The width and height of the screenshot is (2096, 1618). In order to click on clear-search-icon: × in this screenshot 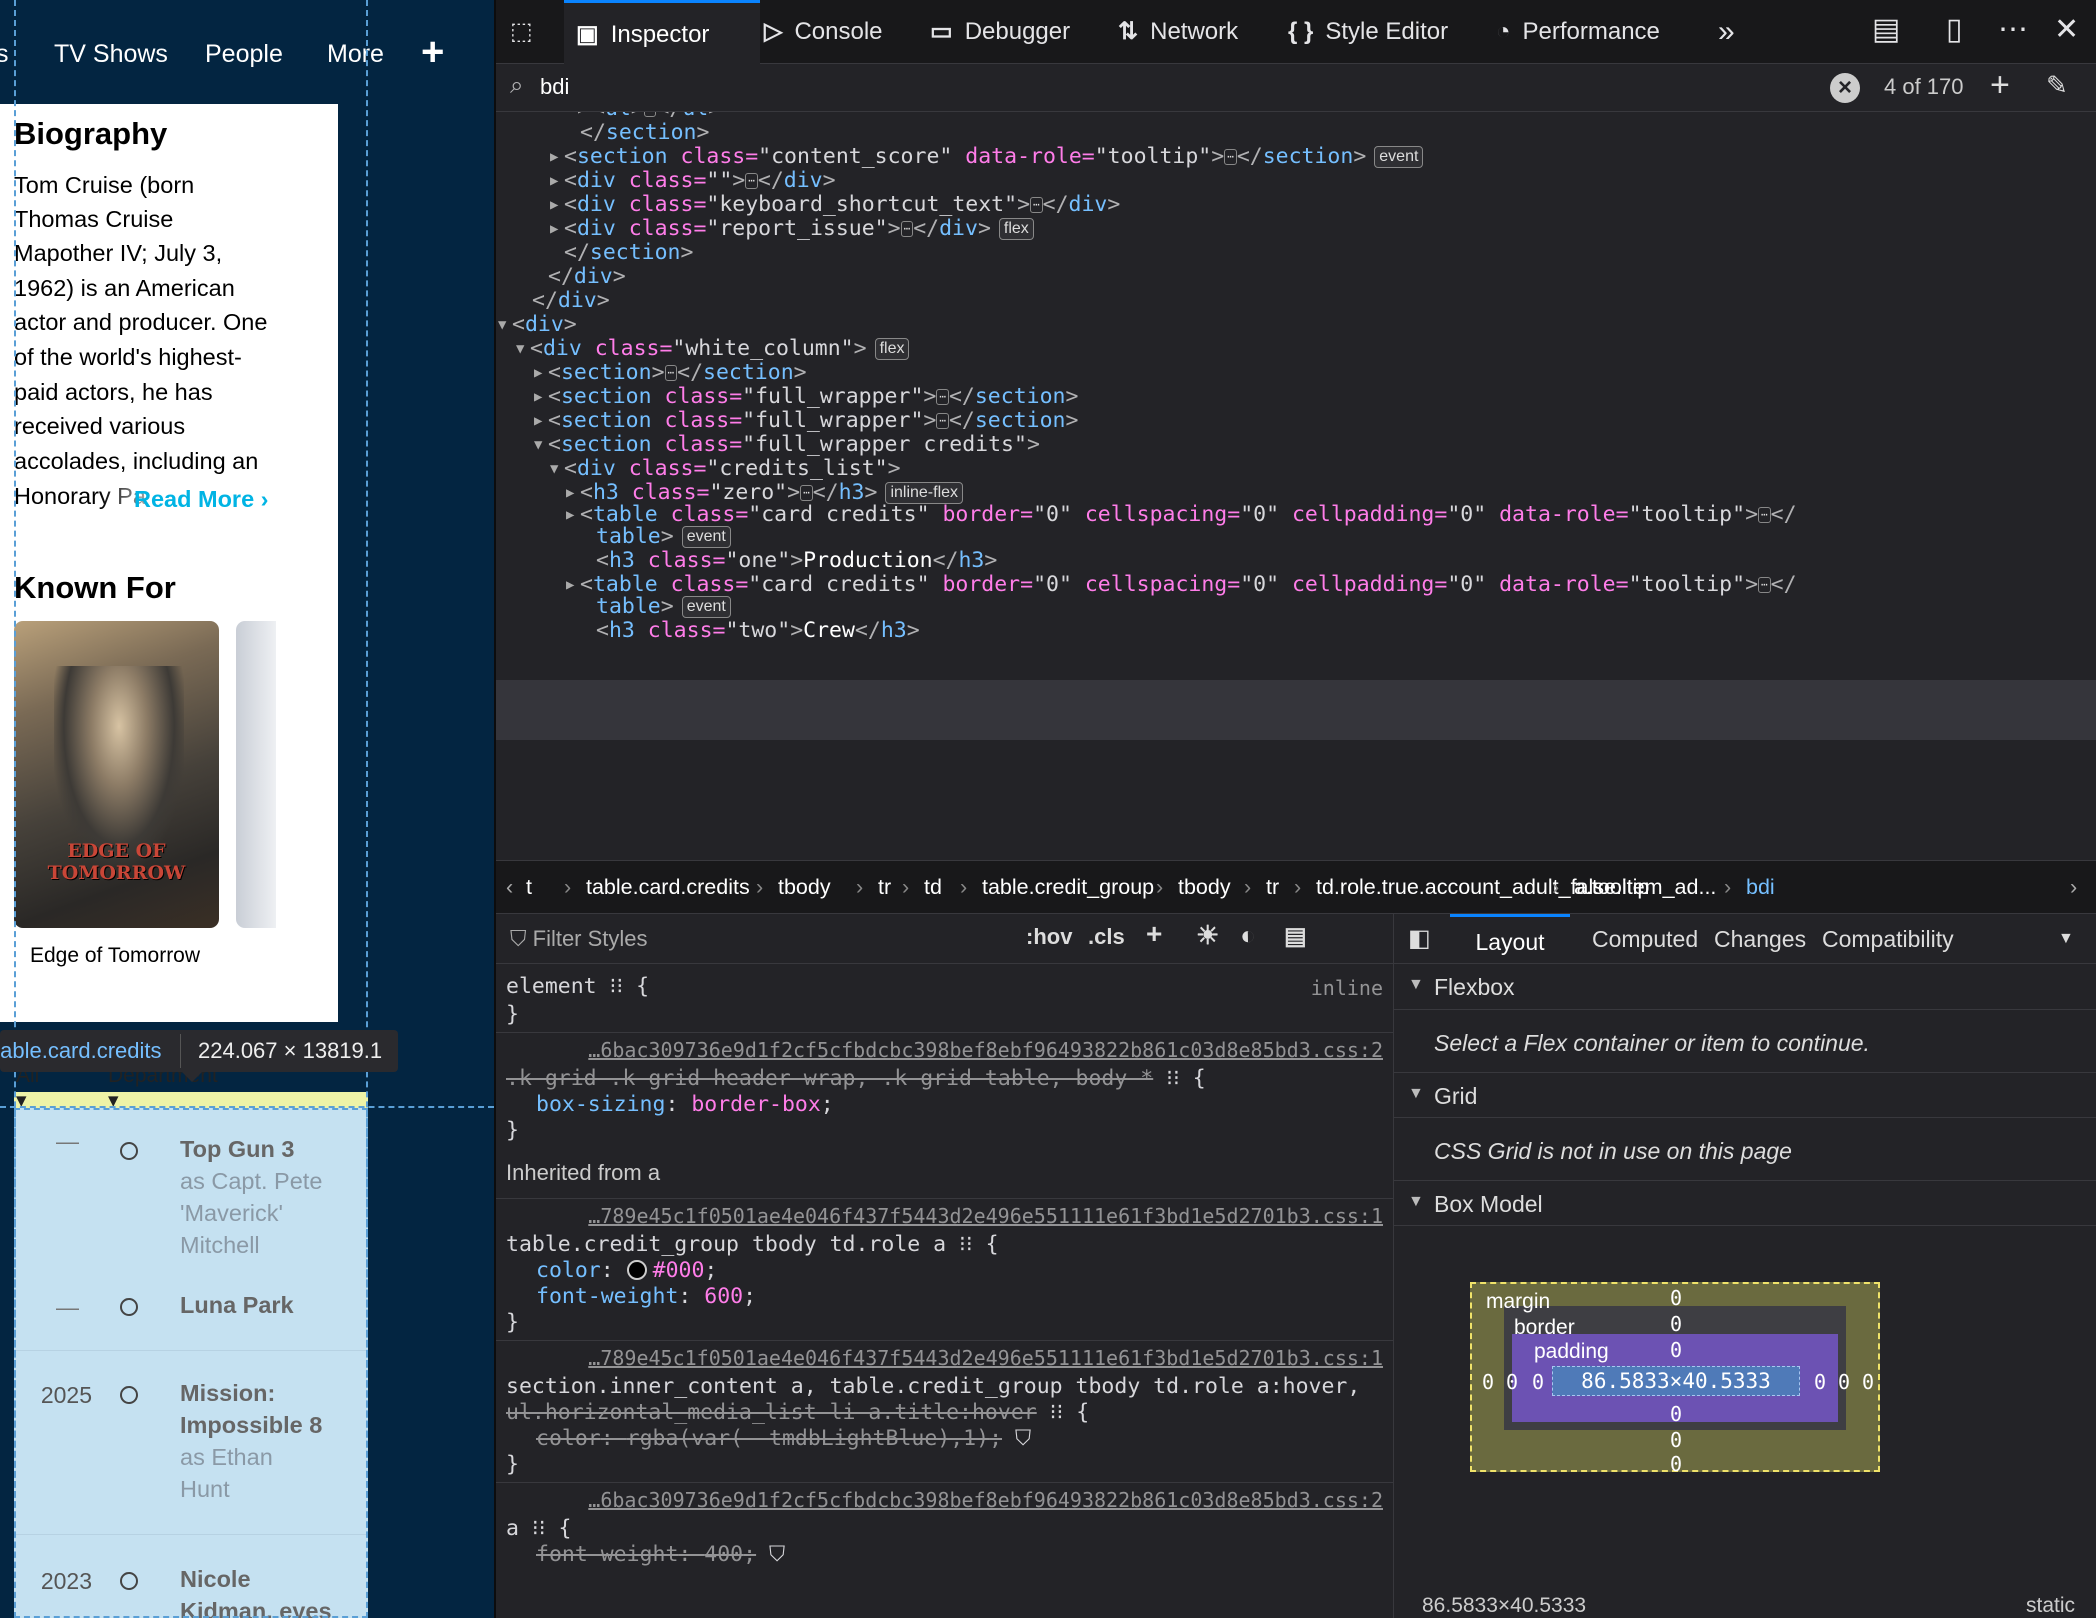, I will do `click(1845, 88)`.